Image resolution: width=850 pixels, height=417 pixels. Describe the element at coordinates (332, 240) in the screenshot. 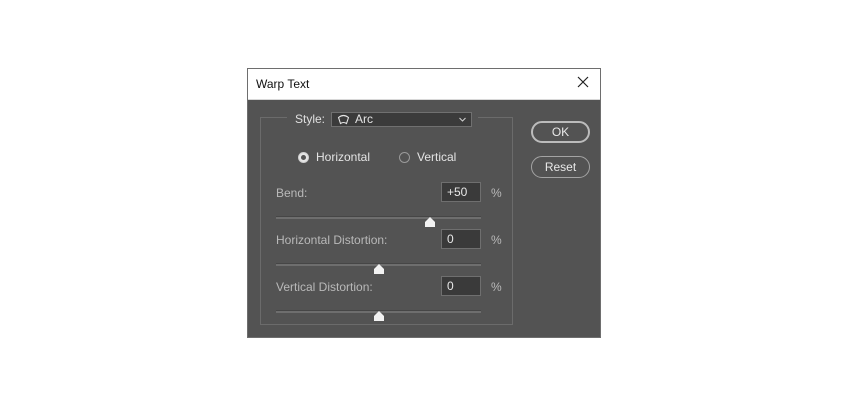

I see `horizontal-distortion-label: Horizontal Distortion:` at that location.